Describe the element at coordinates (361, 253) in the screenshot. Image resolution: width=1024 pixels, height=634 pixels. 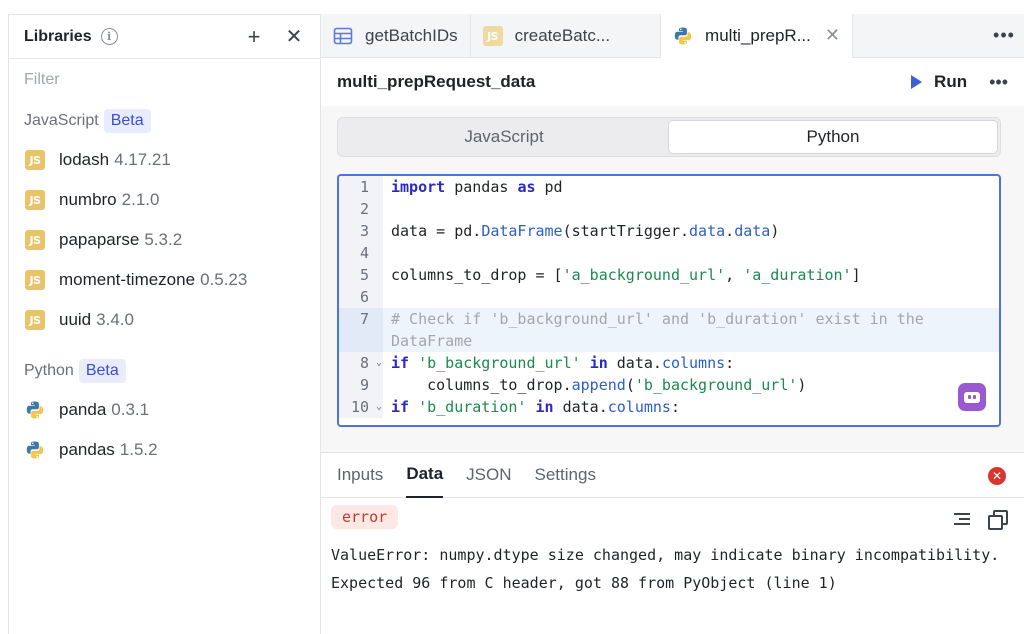
I see `line-number: 4` at that location.